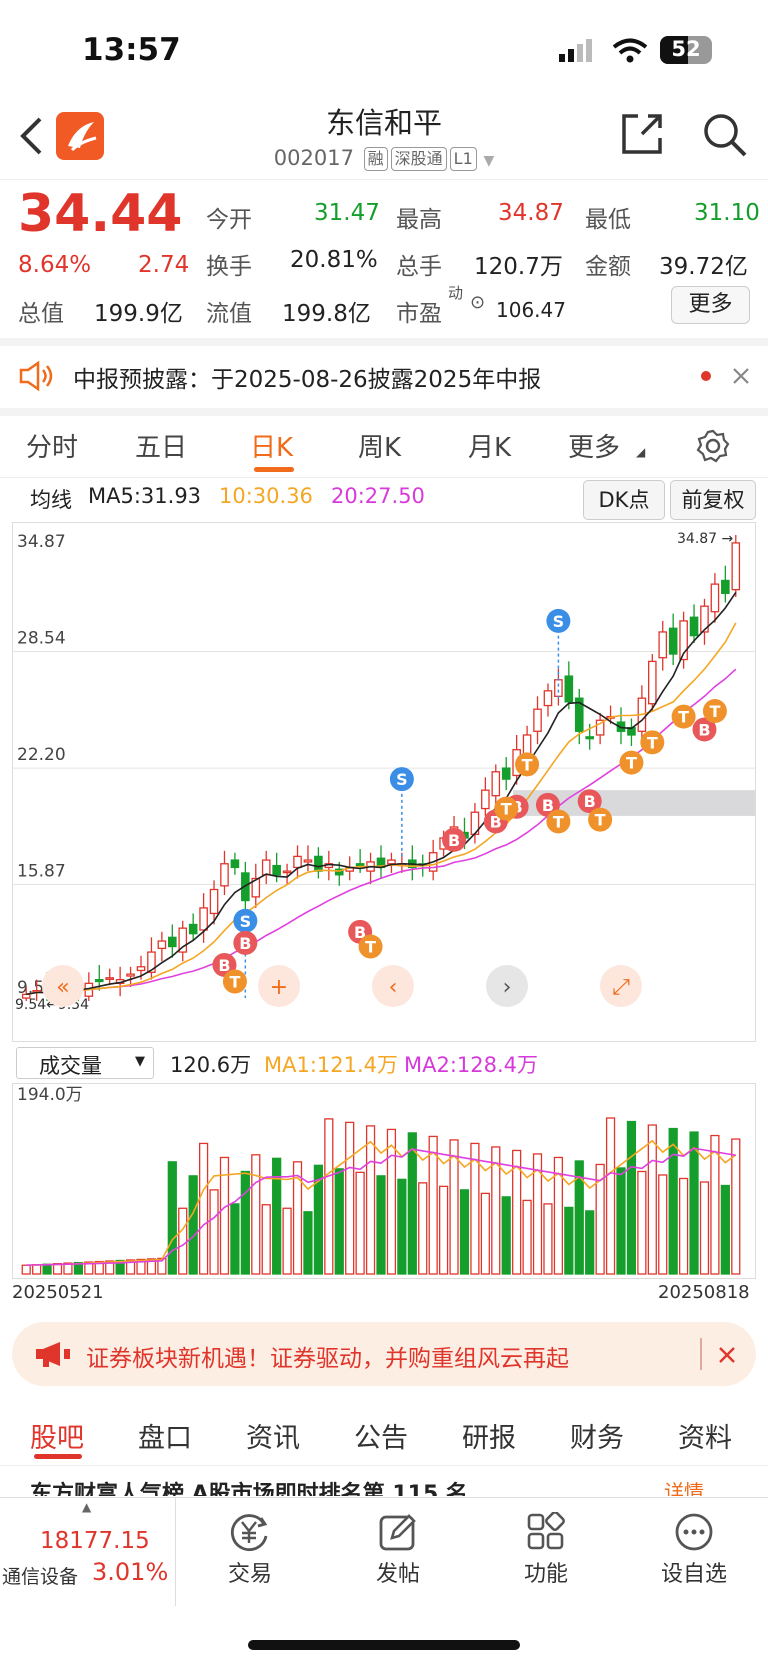  Describe the element at coordinates (694, 1552) in the screenshot. I see `customize-button: 设自选` at that location.